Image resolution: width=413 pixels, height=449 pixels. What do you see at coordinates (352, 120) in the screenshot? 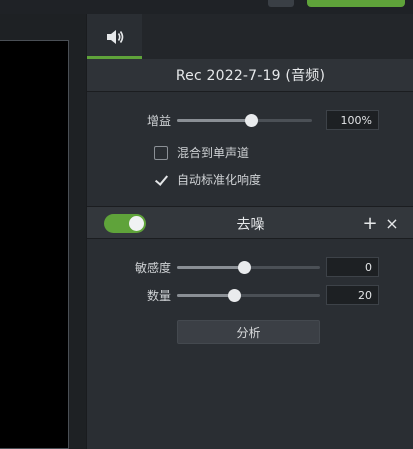
I see `gain-value-field: 100%` at bounding box center [352, 120].